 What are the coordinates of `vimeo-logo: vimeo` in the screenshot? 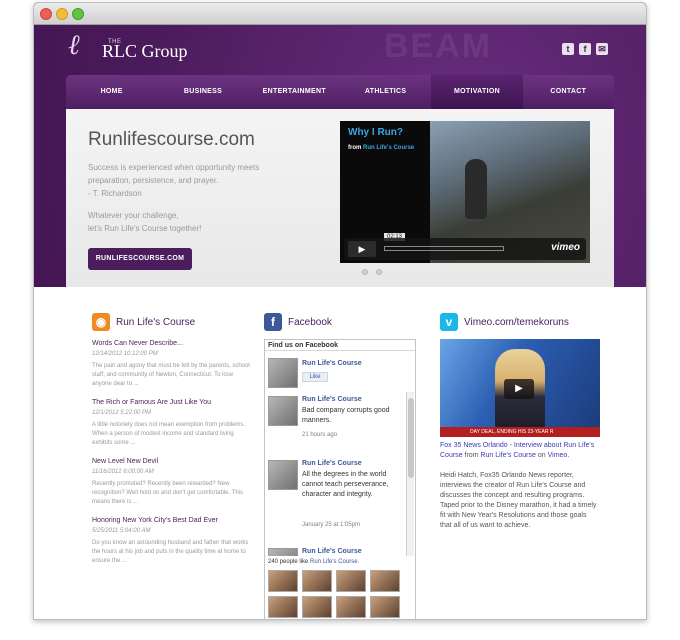 It's located at (565, 247).